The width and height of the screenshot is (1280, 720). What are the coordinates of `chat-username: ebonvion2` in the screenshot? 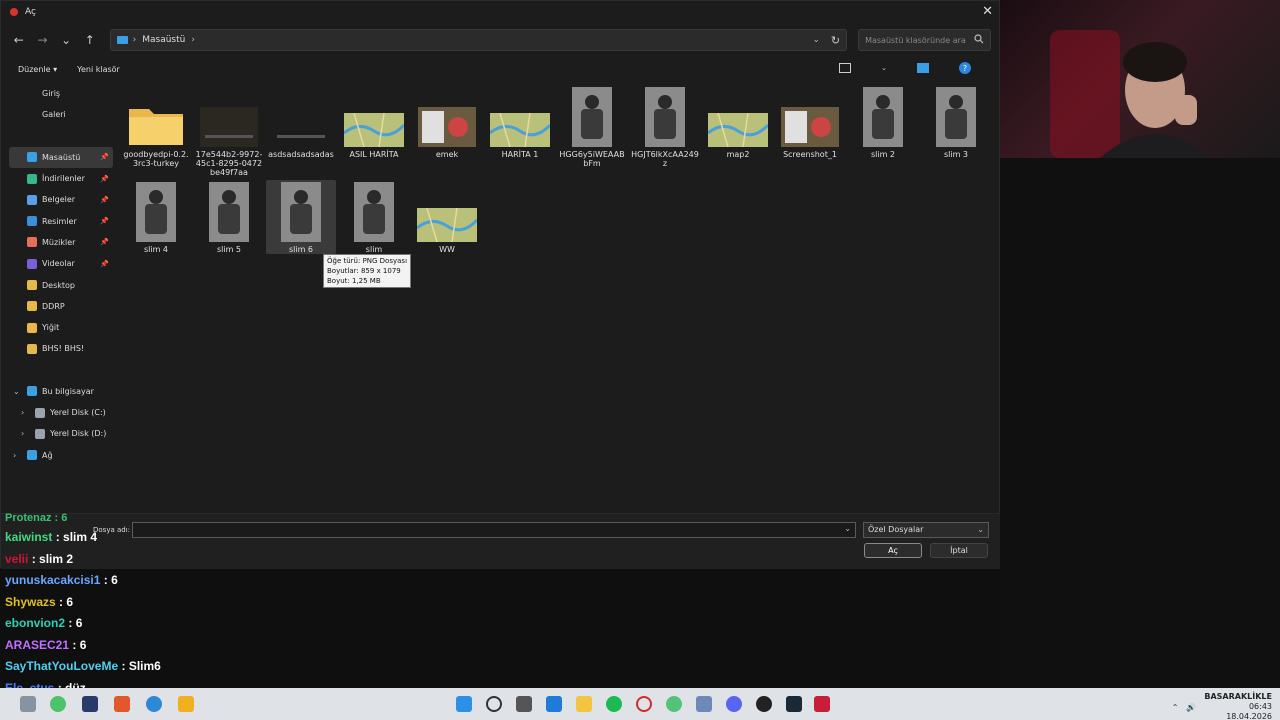 It's located at (35, 623).